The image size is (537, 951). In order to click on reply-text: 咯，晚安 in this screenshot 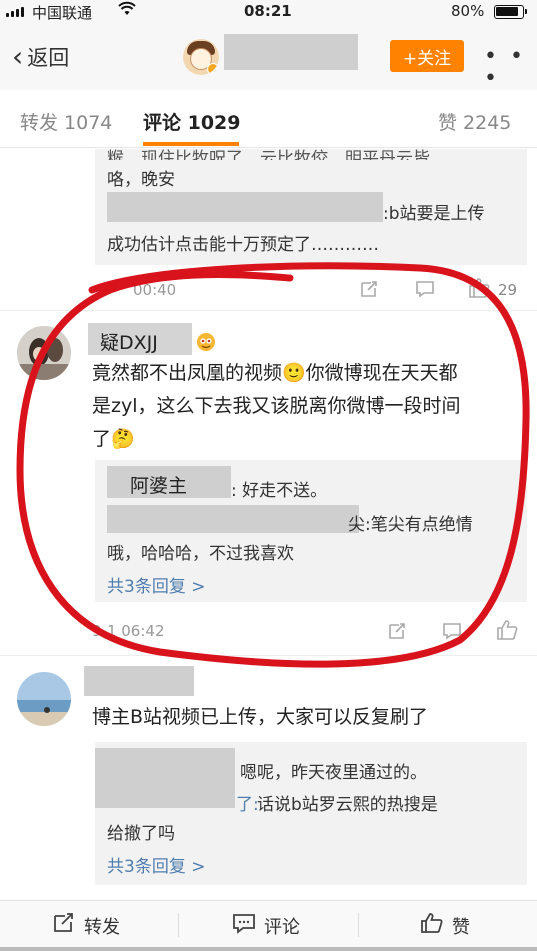, I will do `click(141, 180)`.